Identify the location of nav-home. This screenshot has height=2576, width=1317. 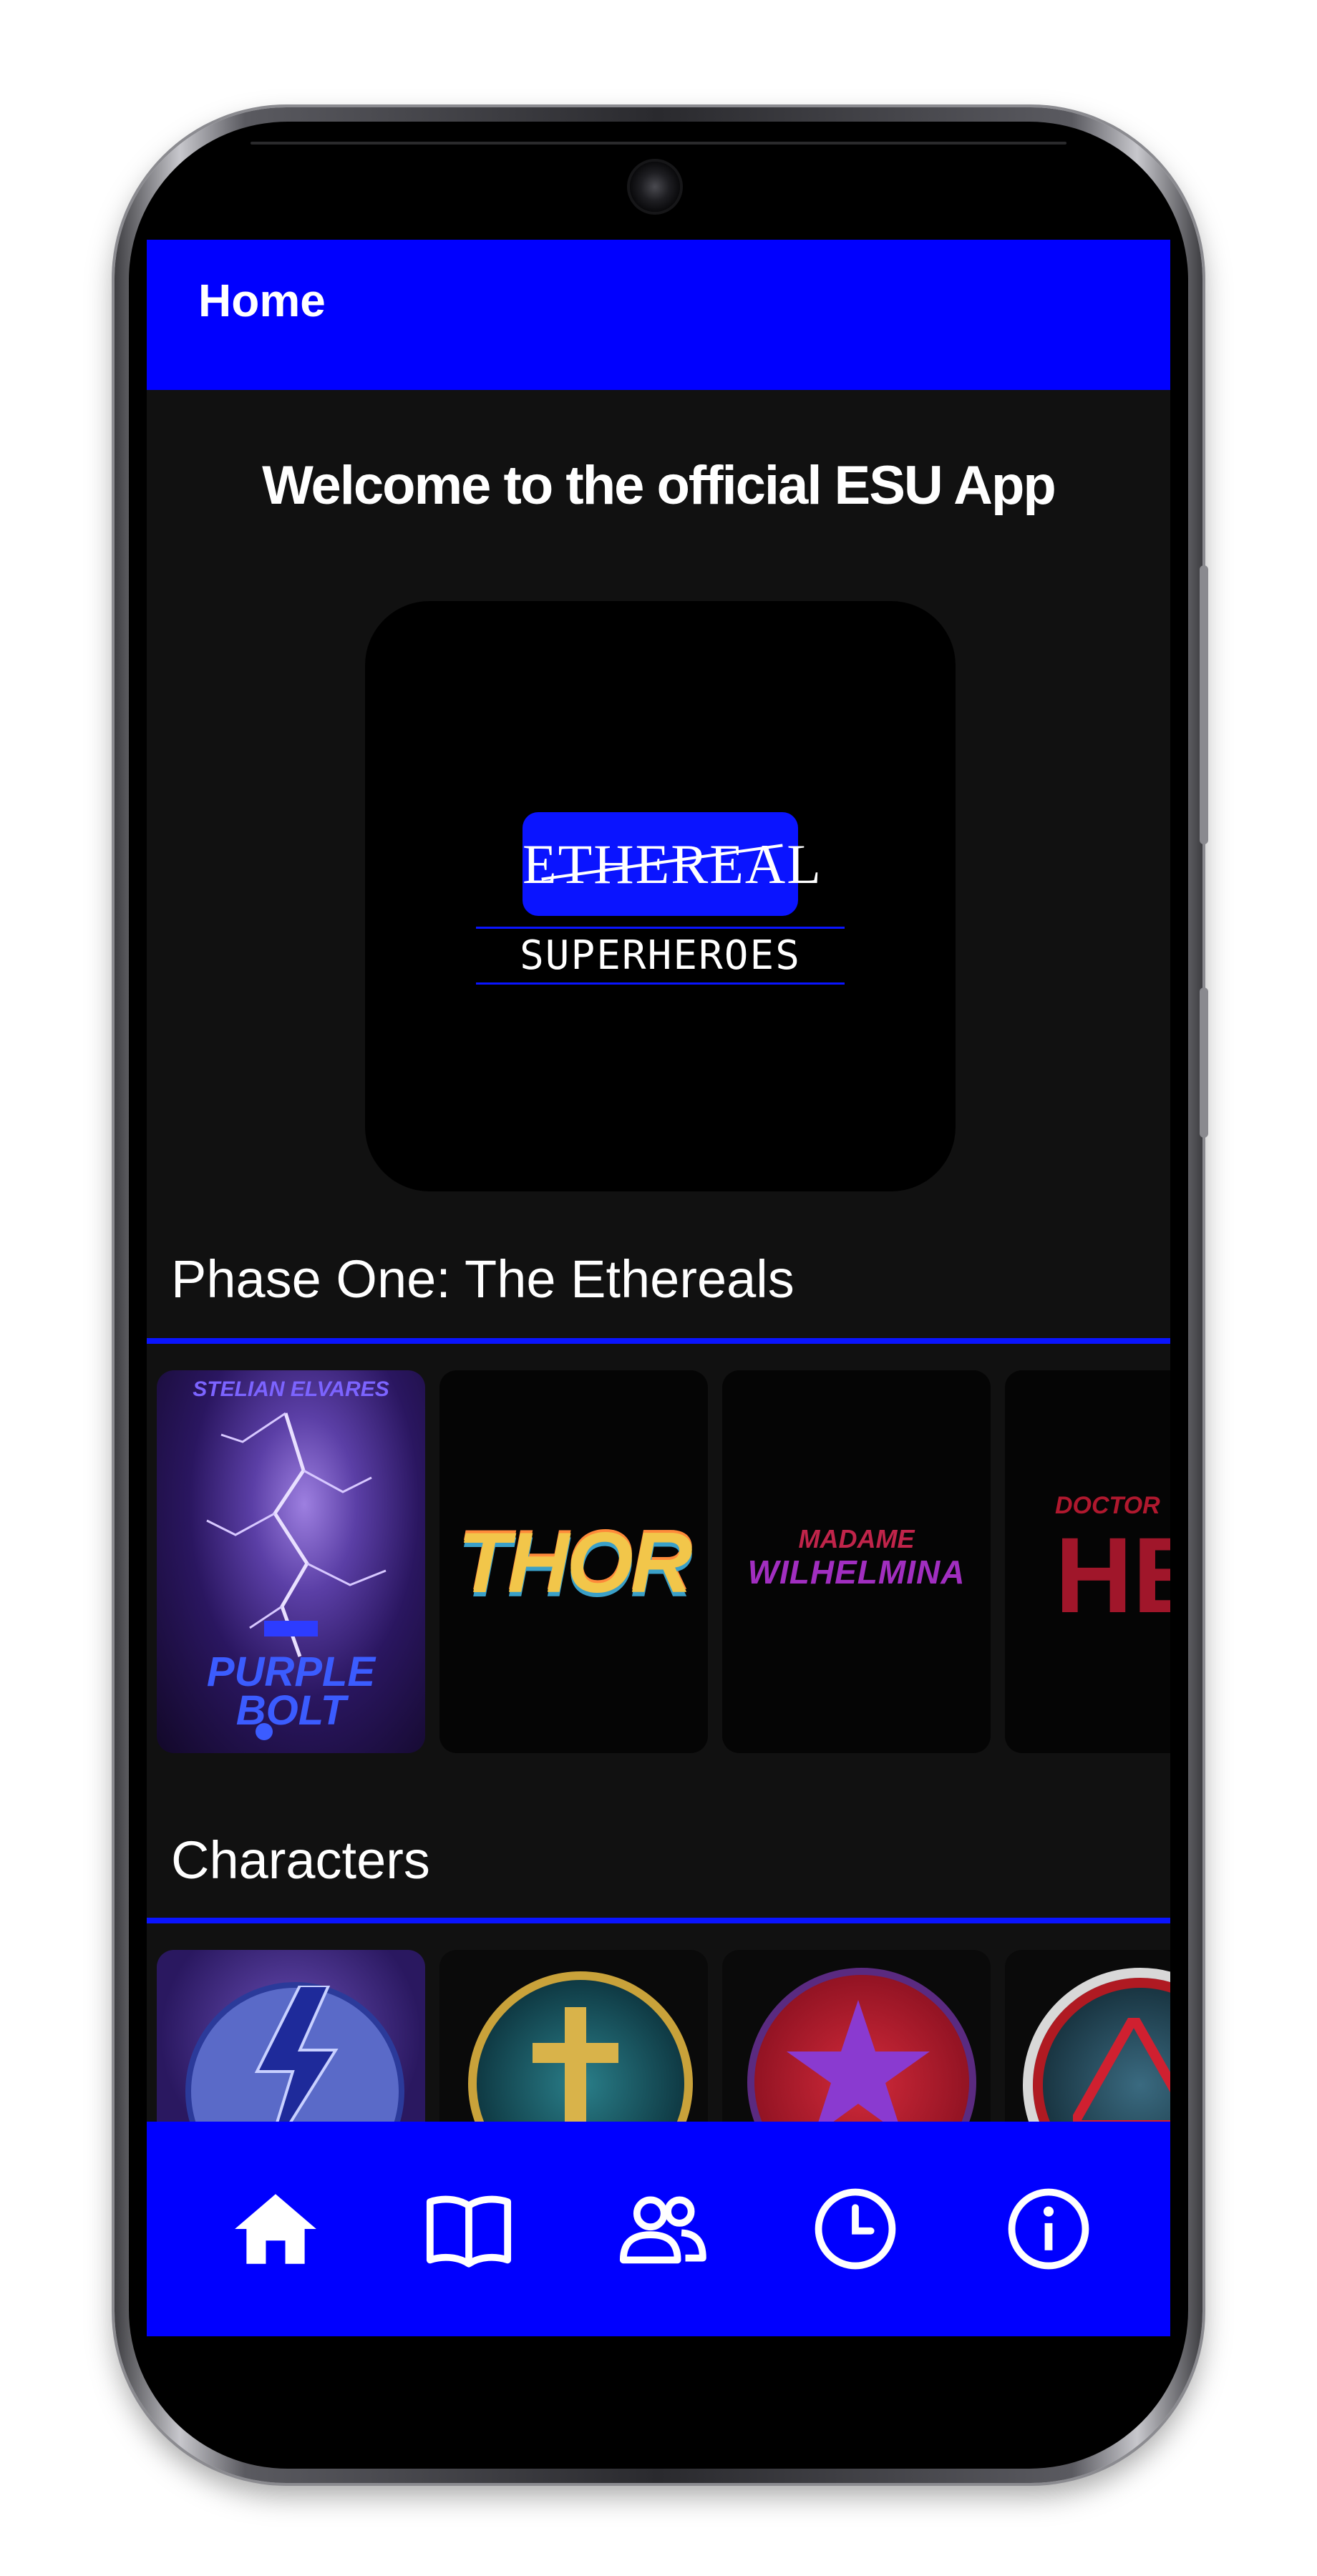
(275, 2228).